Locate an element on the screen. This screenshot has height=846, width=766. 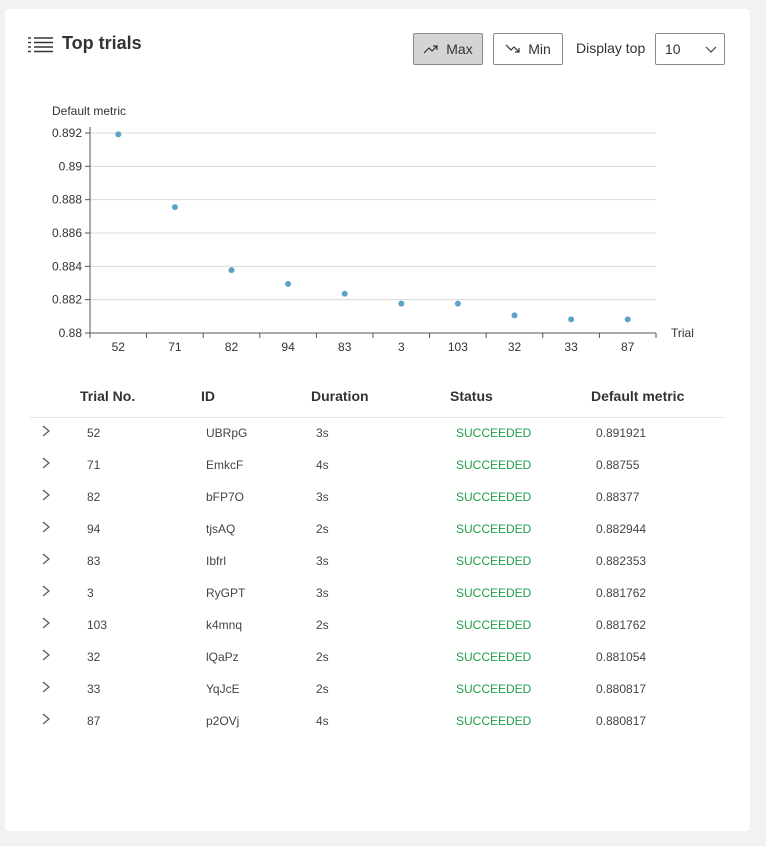
table-row: 94 tjsAQ 2s SUCCEEDED 0.882944 is located at coordinates (377, 530).